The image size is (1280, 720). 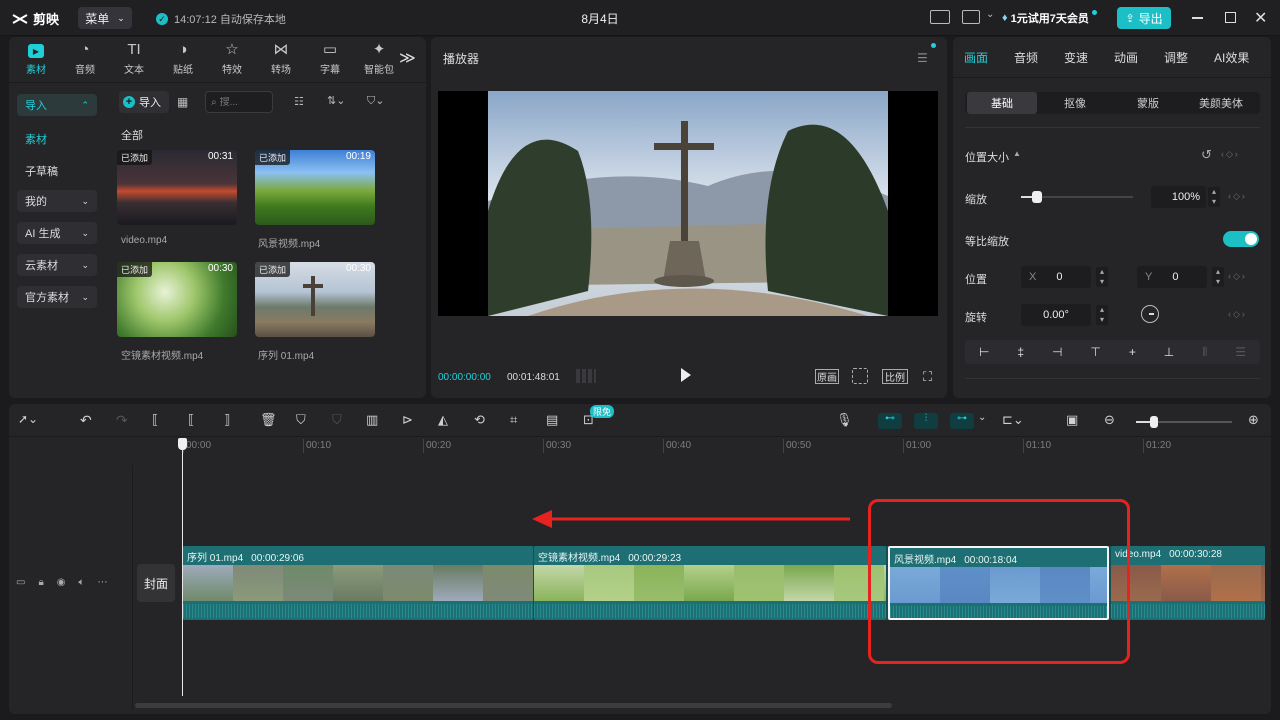 What do you see at coordinates (36, 139) in the screenshot?
I see `sidebar-item-material: 素材` at bounding box center [36, 139].